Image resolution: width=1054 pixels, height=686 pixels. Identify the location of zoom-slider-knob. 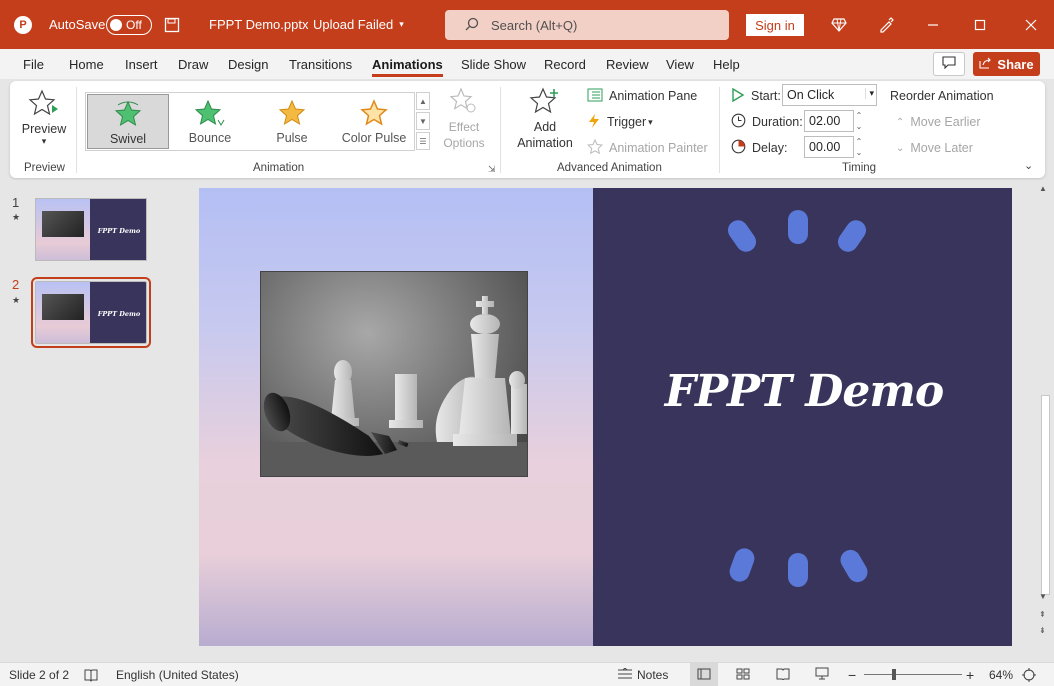
(894, 674).